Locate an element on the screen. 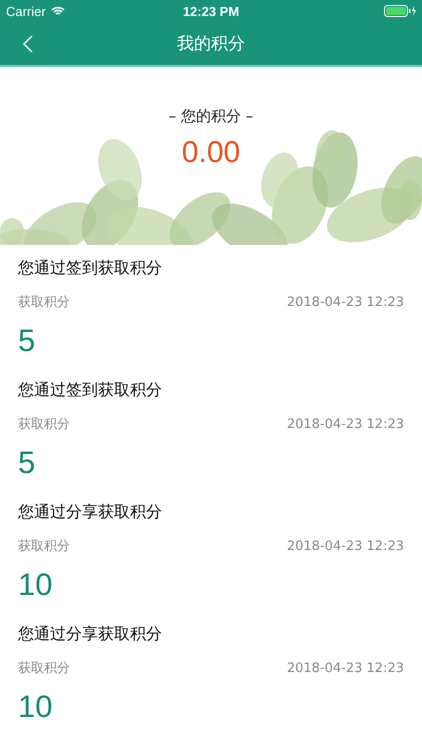 The width and height of the screenshot is (422, 750). carrier-text: Carrier is located at coordinates (26, 11).